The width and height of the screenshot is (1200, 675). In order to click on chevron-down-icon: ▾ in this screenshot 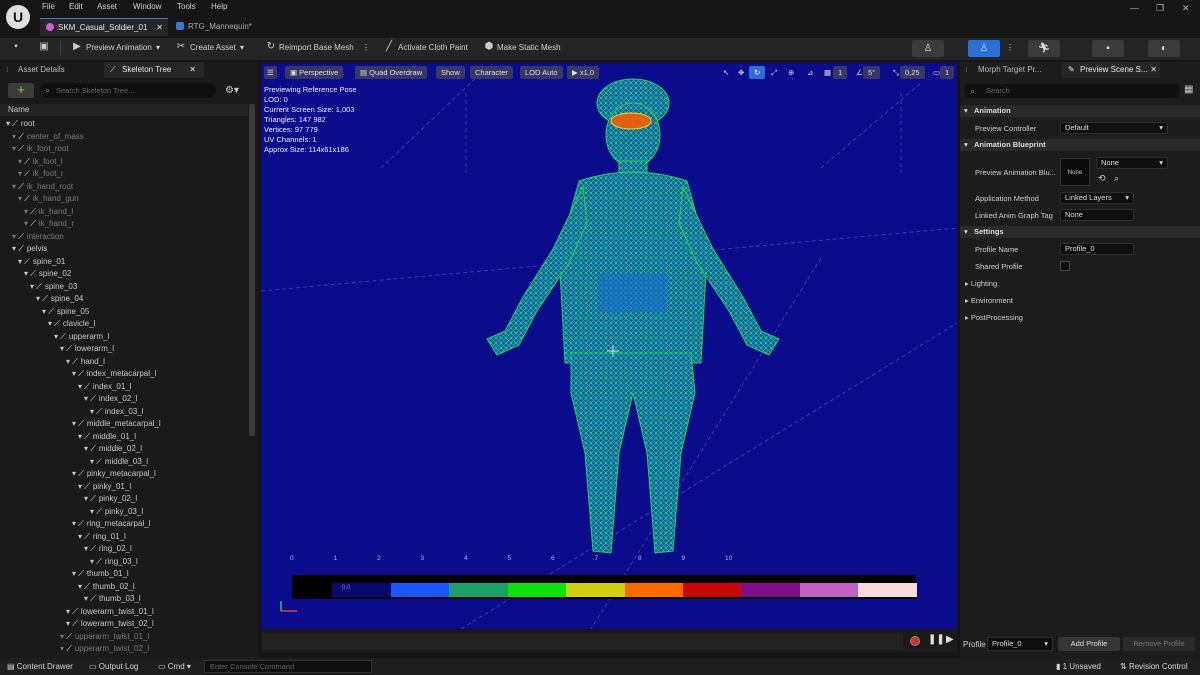, I will do `click(242, 47)`.